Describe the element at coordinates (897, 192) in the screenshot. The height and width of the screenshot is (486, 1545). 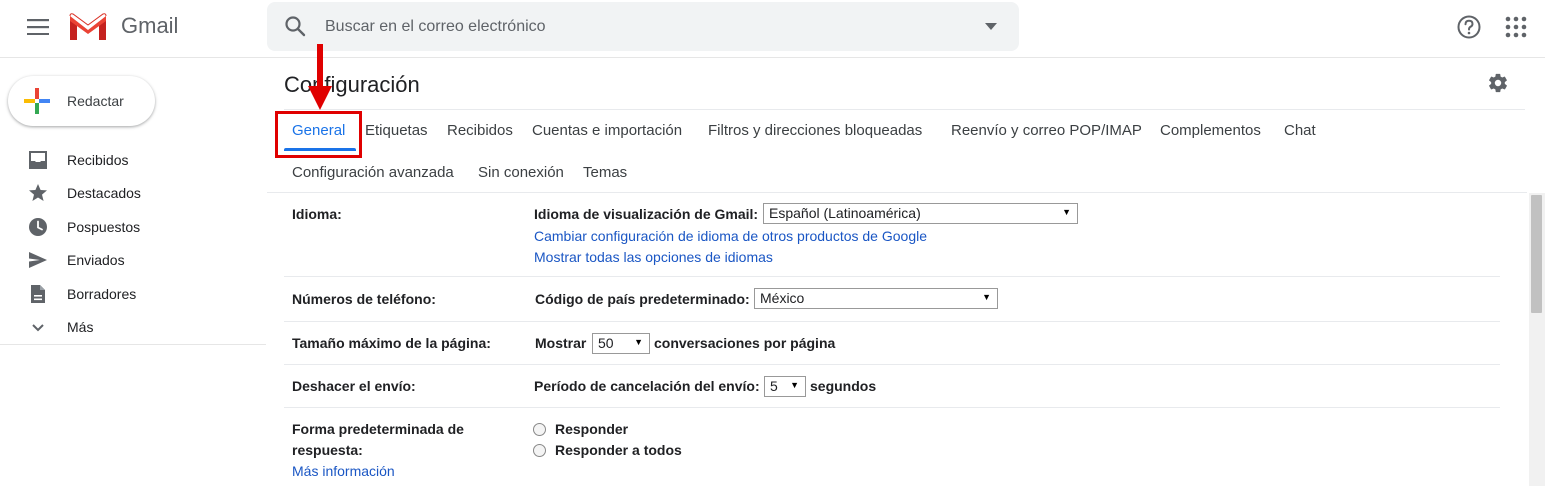
I see `tabs-divider` at that location.